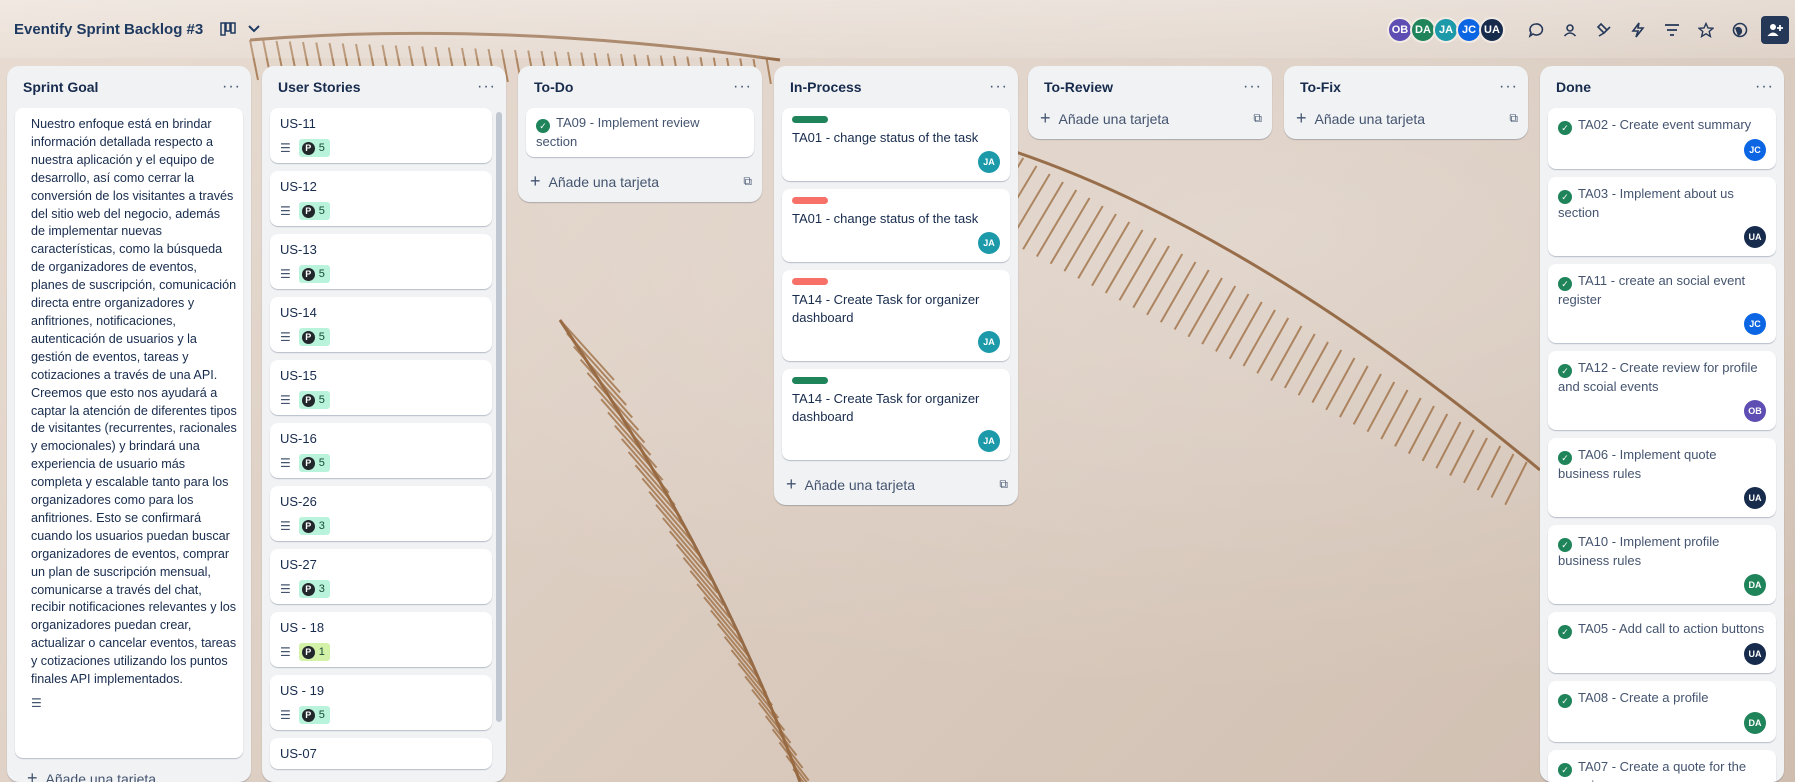 The height and width of the screenshot is (782, 1795). What do you see at coordinates (1570, 30) in the screenshot?
I see `person-icon` at bounding box center [1570, 30].